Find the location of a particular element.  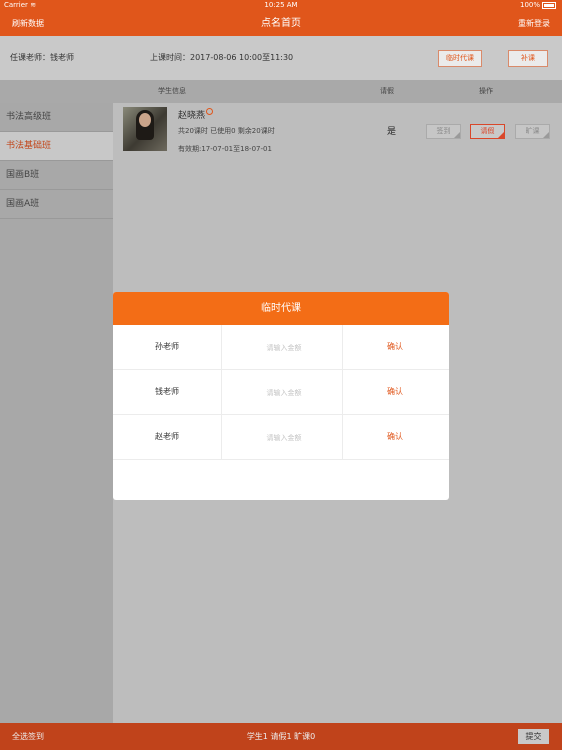

battery-indicator: 100% is located at coordinates (538, 5).